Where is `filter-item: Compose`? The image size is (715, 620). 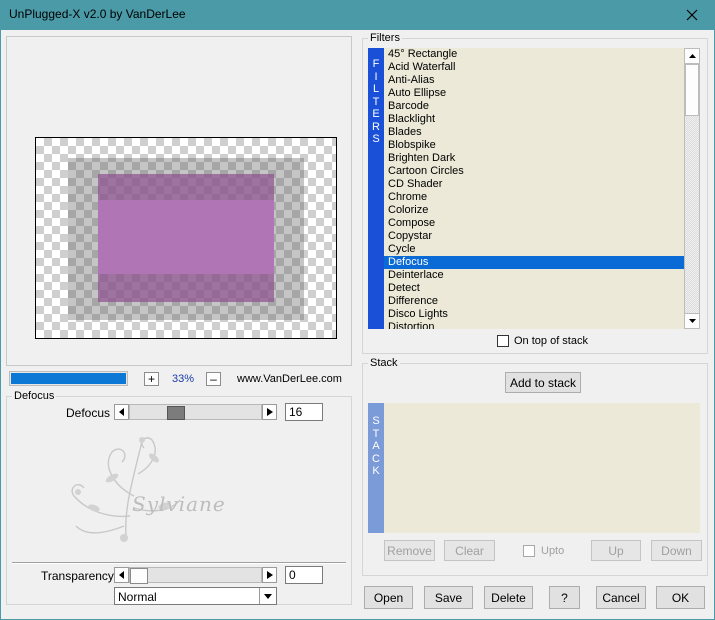 filter-item: Compose is located at coordinates (534, 223).